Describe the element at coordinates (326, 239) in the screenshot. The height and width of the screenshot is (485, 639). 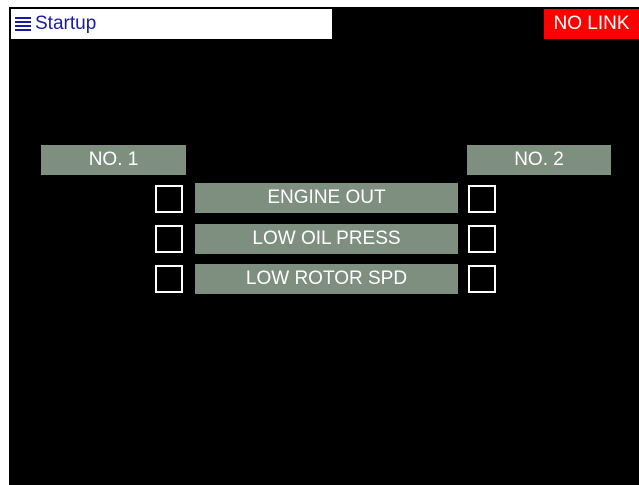
I see `low-oil-press-label: LOW OIL PRESS` at that location.